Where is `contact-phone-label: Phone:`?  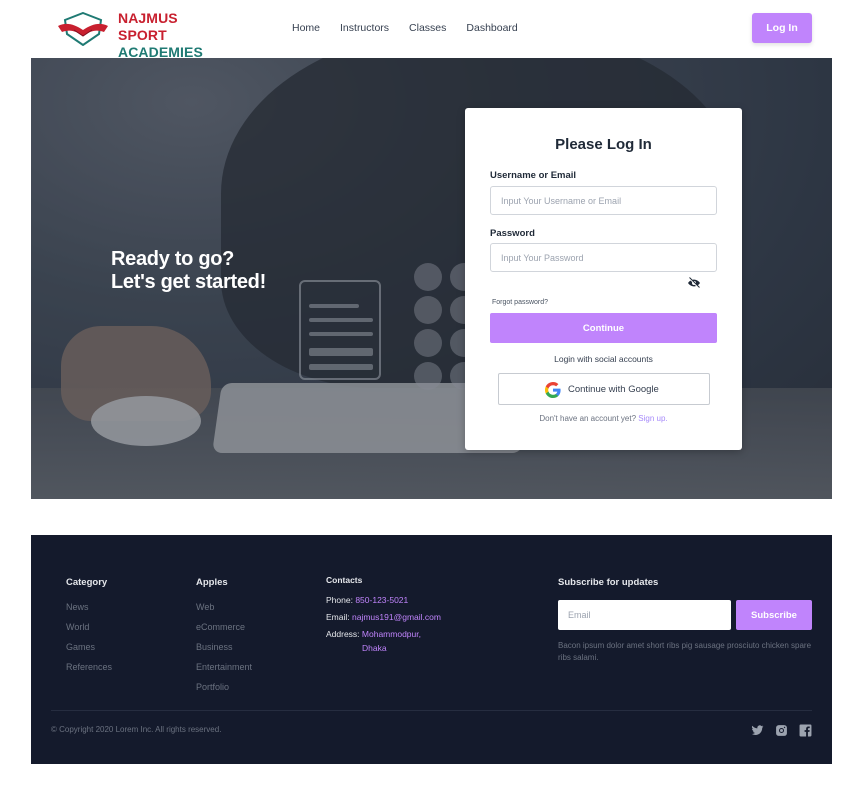
contact-phone-label: Phone: is located at coordinates (339, 600).